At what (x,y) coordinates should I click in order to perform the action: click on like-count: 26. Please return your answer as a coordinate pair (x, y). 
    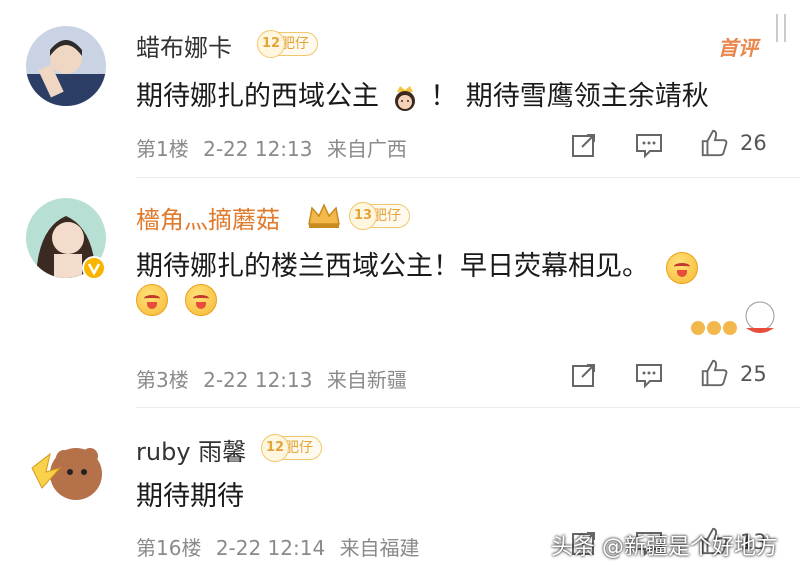
    Looking at the image, I should click on (753, 143).